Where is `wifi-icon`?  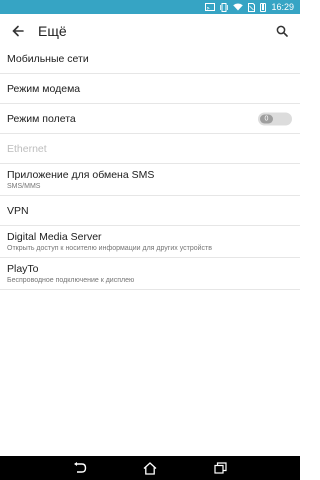
wifi-icon is located at coordinates (238, 7).